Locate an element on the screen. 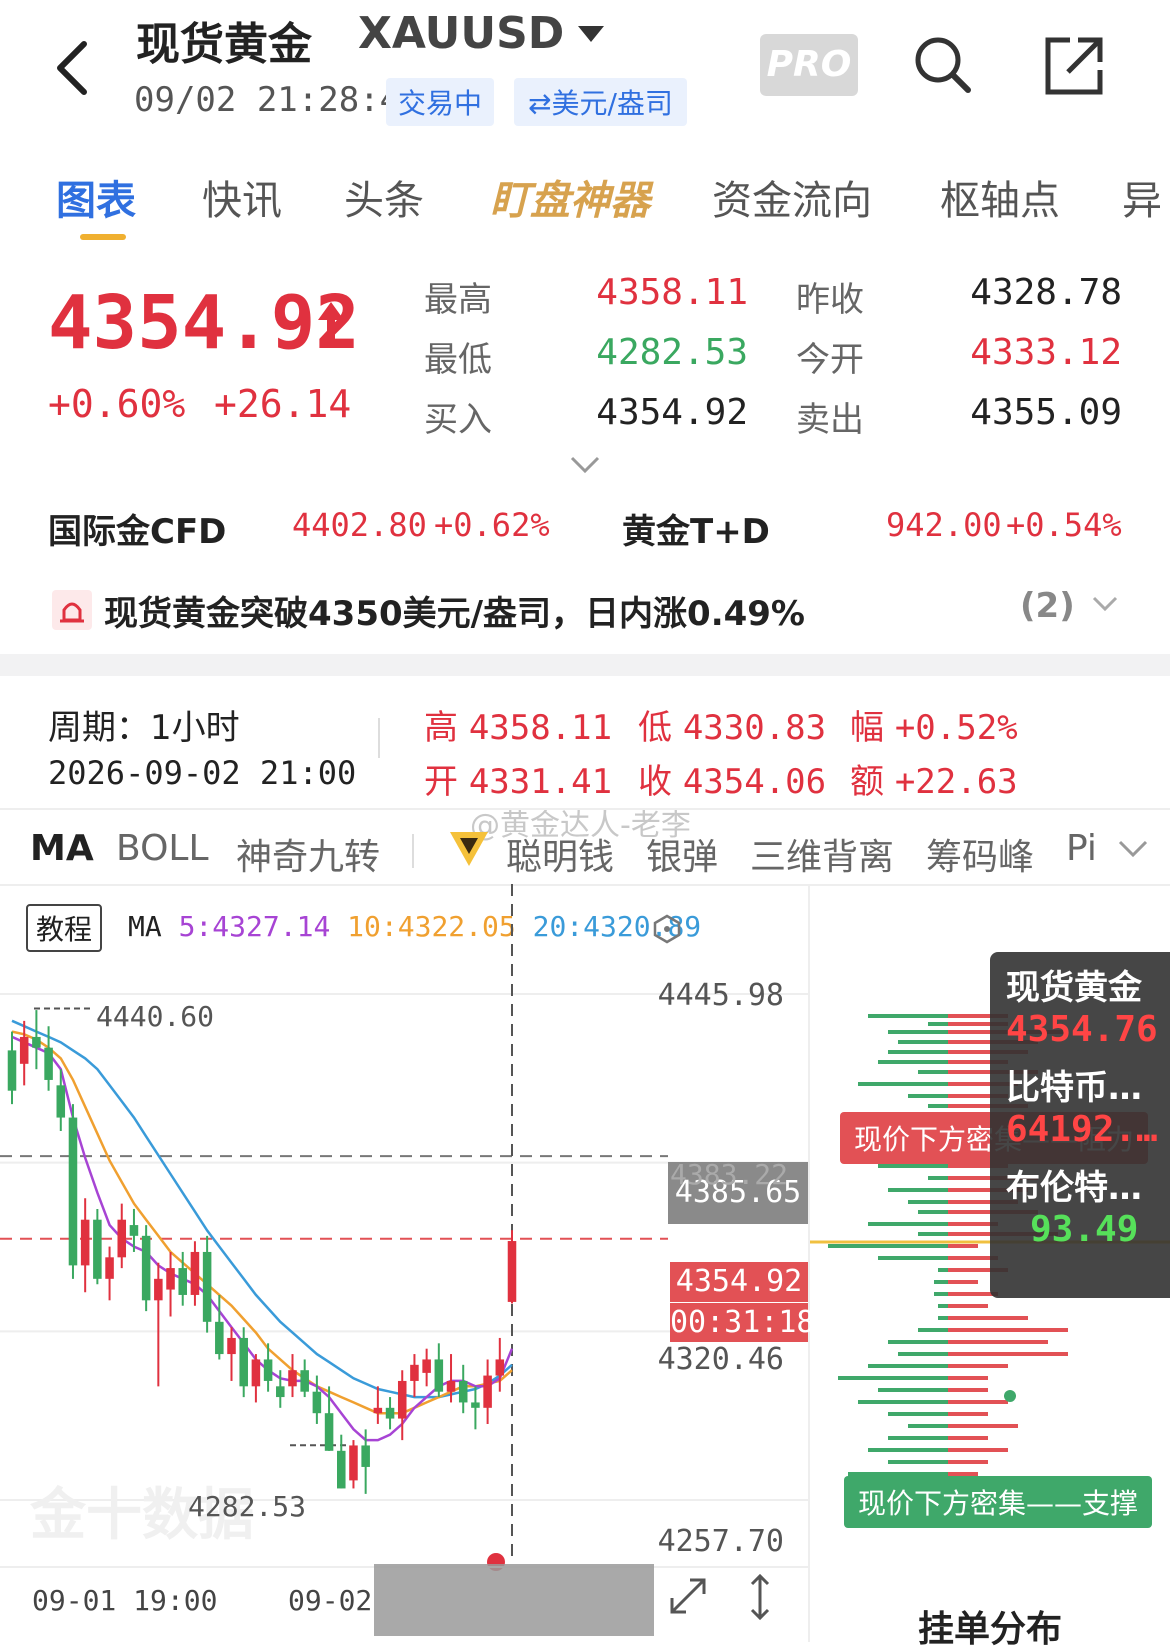 The image size is (1170, 1652). scale-icon is located at coordinates (760, 1597).